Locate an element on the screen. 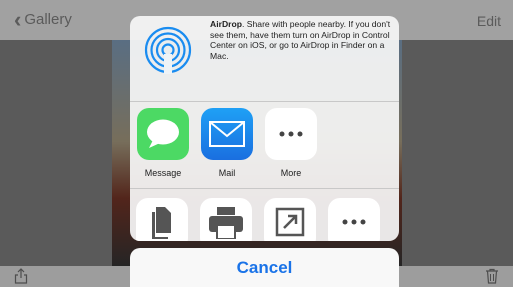 The height and width of the screenshot is (287, 513). share-app-label: Message is located at coordinates (163, 173).